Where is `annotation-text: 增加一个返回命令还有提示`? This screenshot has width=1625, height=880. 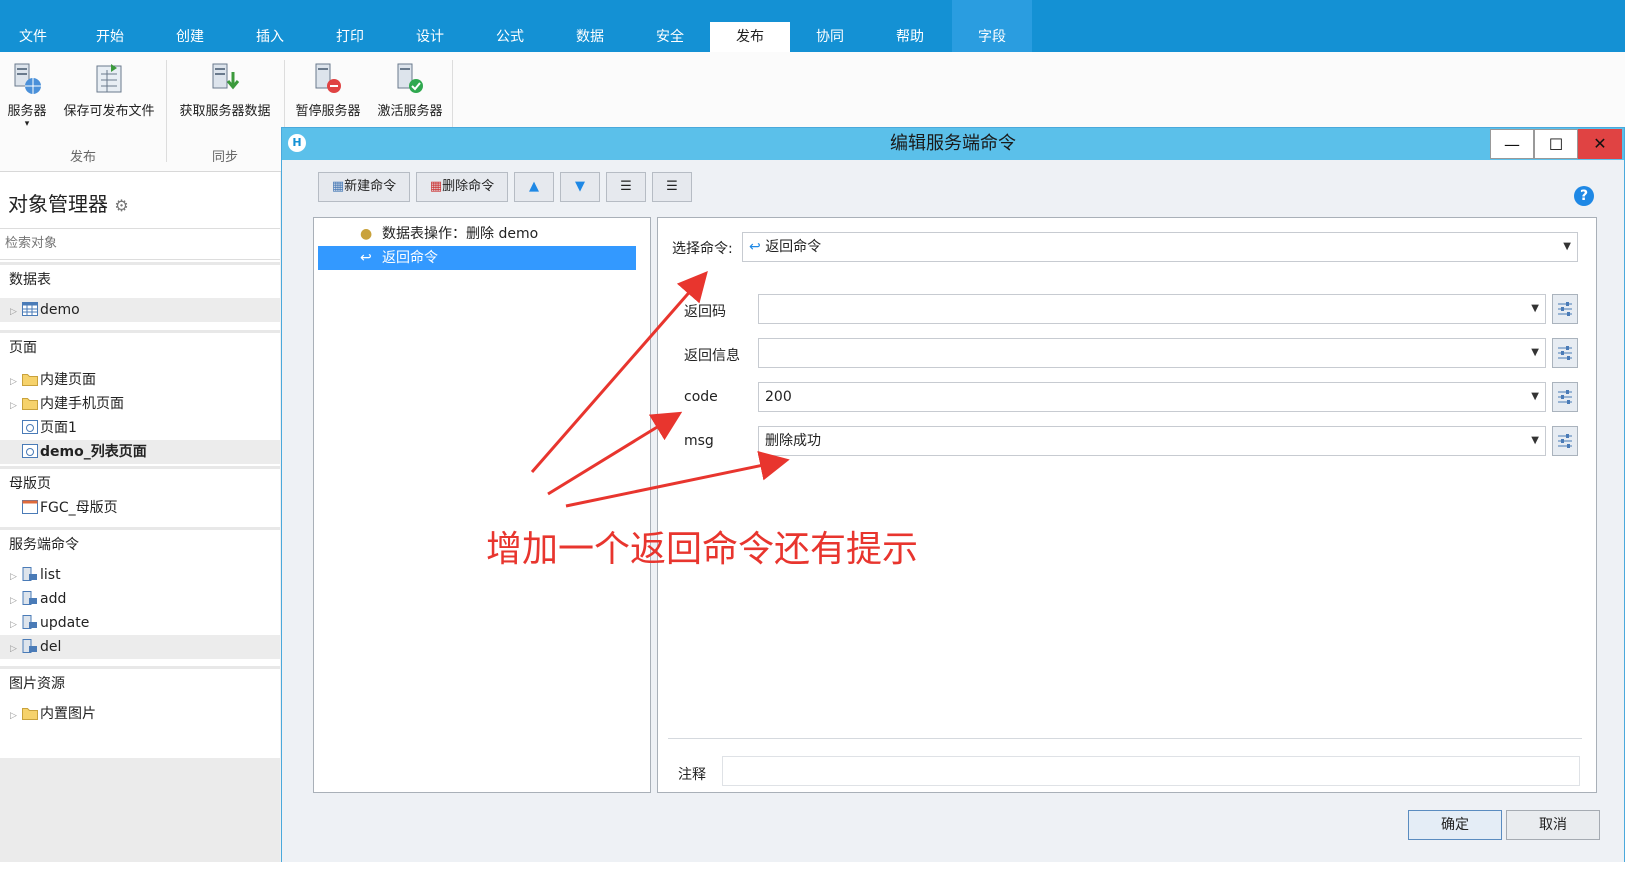
annotation-text: 增加一个返回命令还有提示 is located at coordinates (702, 549).